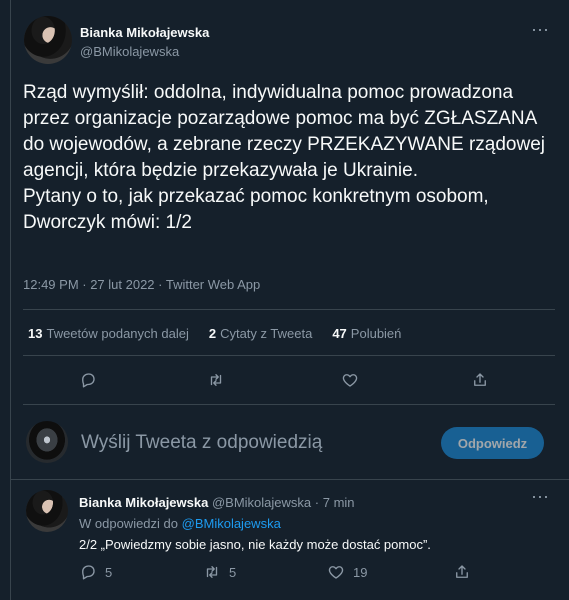  Describe the element at coordinates (366, 333) in the screenshot. I see `likes-stat: 47 Polubień` at that location.